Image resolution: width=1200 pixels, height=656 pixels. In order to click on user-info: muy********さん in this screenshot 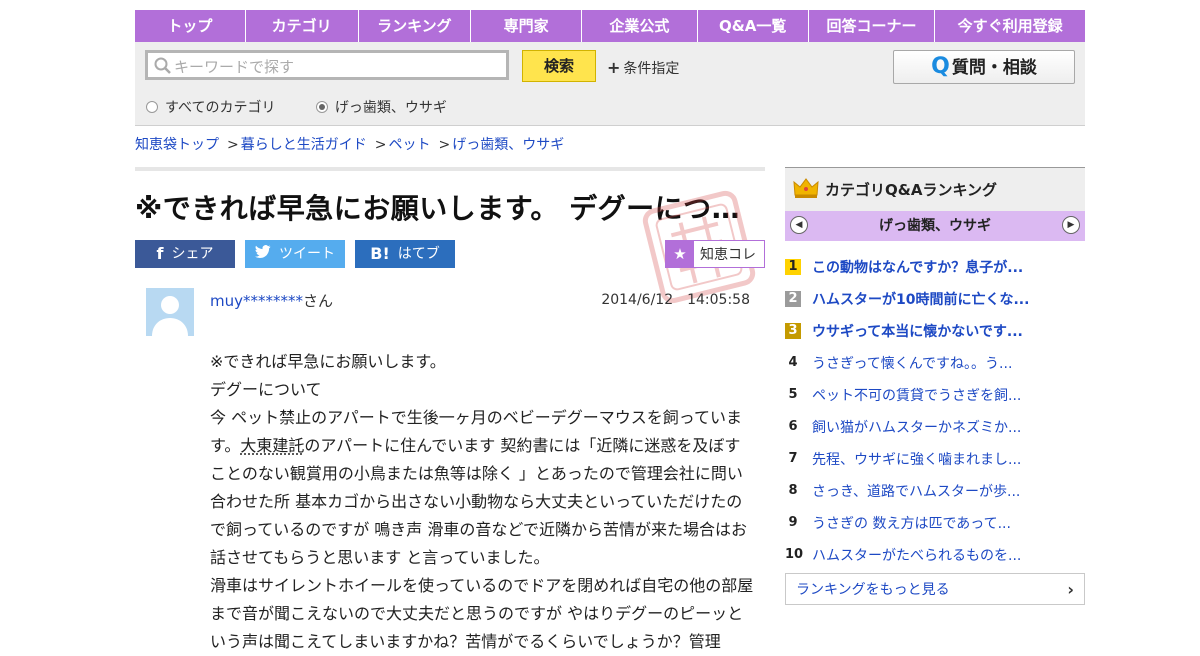, I will do `click(271, 300)`.